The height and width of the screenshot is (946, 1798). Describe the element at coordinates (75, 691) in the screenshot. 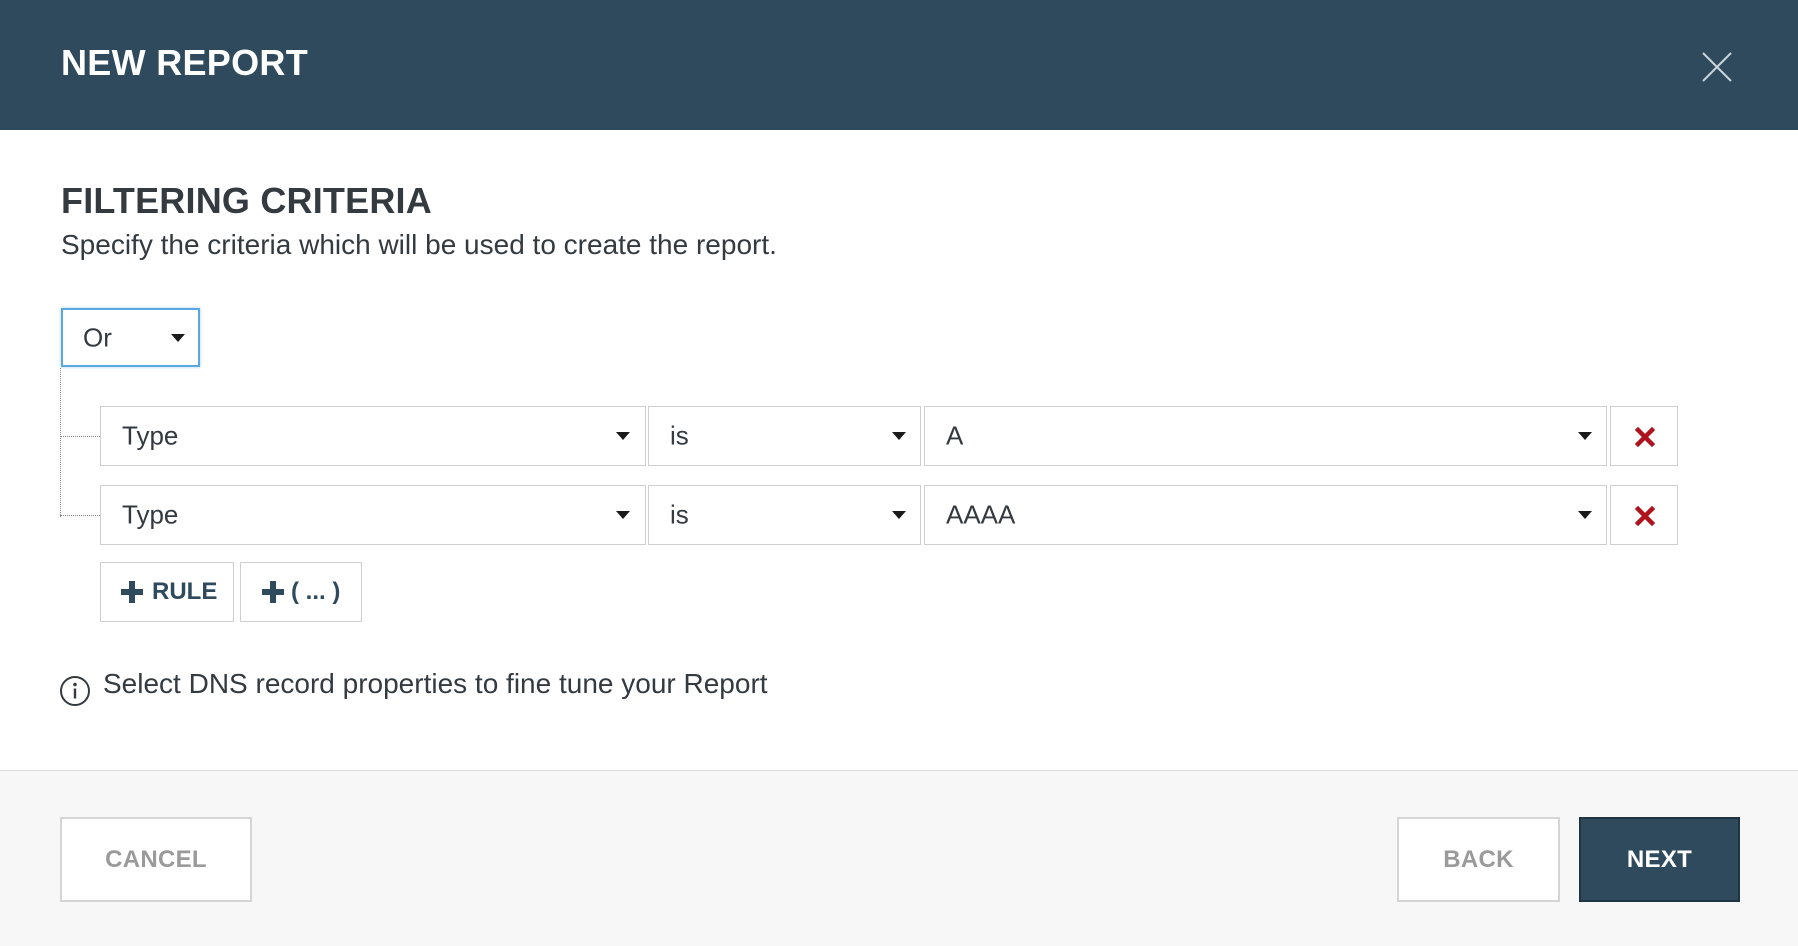

I see `info-icon` at that location.